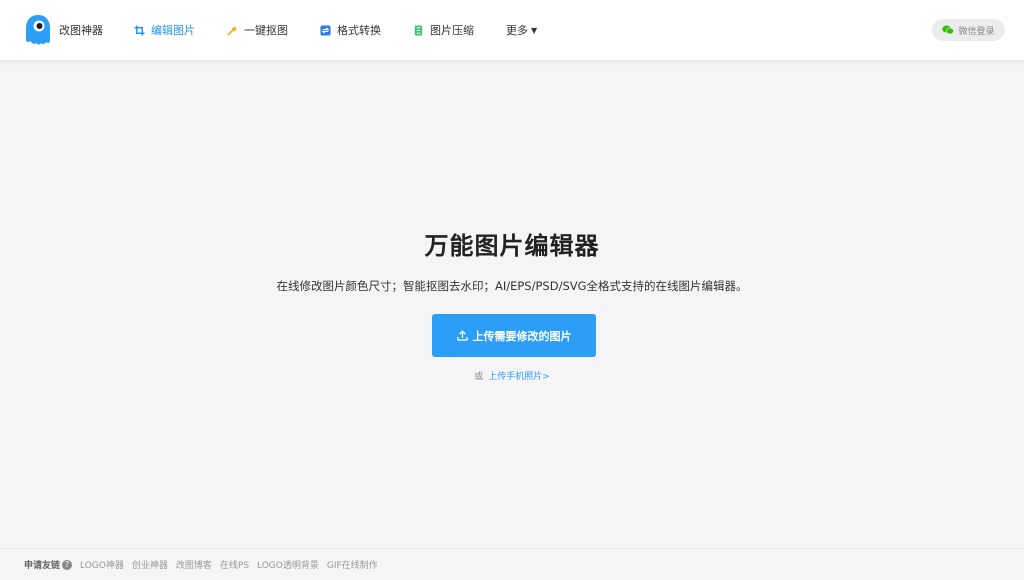 Image resolution: width=1024 pixels, height=580 pixels. What do you see at coordinates (234, 564) in the screenshot?
I see `footer-link: 在线PS` at bounding box center [234, 564].